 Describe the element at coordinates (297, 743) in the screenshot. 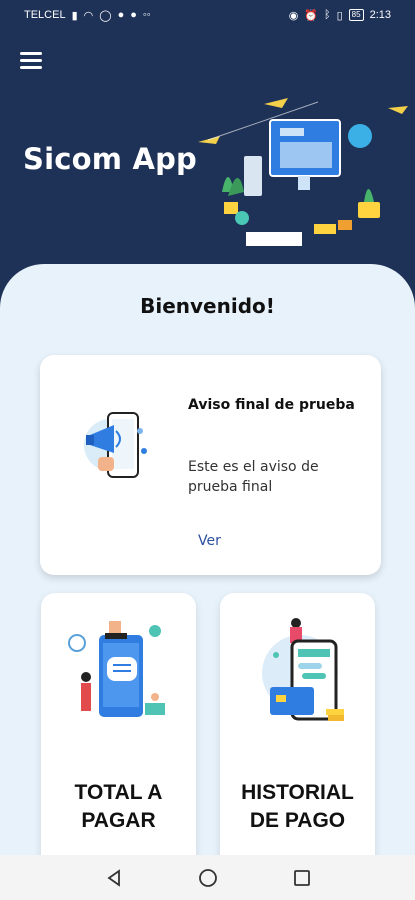

I see `payment-history-tile: HISTORIAL DE PAGO` at that location.